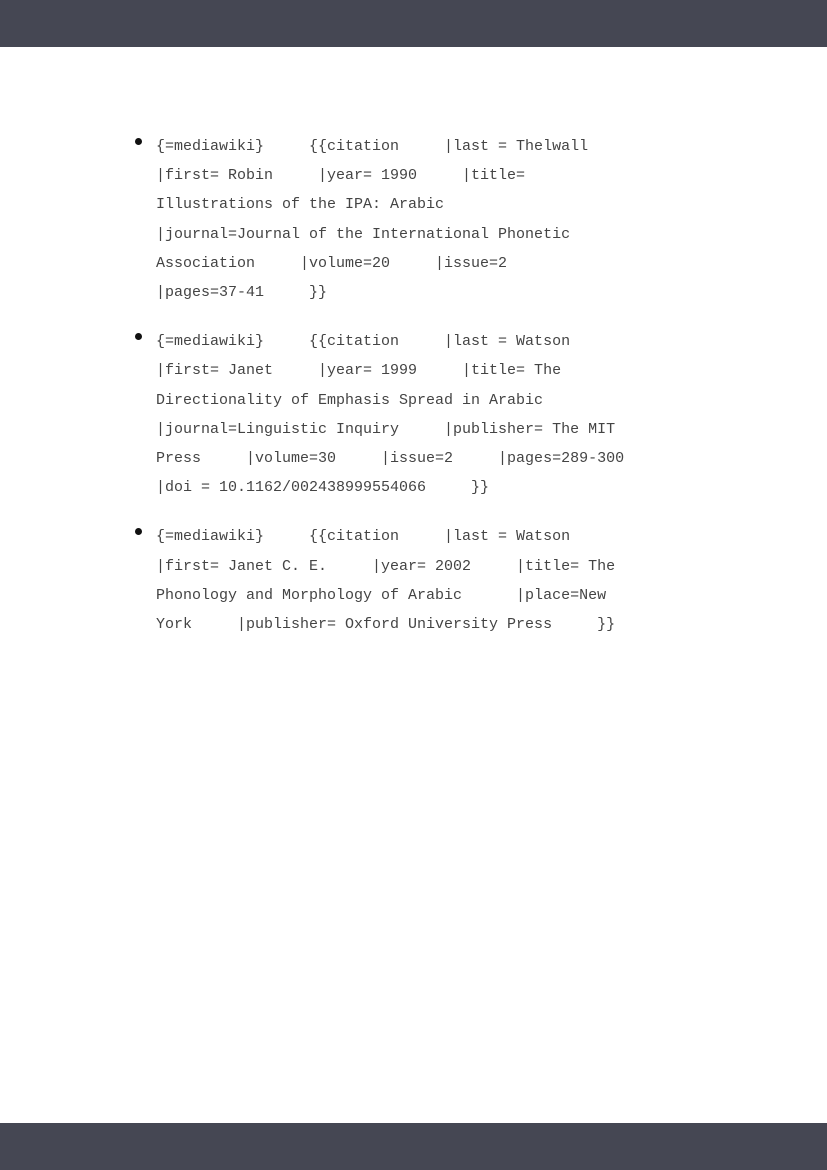  What do you see at coordinates (300, 205) in the screenshot?
I see `reference-line: Illustrations of the IPA: Arabic` at bounding box center [300, 205].